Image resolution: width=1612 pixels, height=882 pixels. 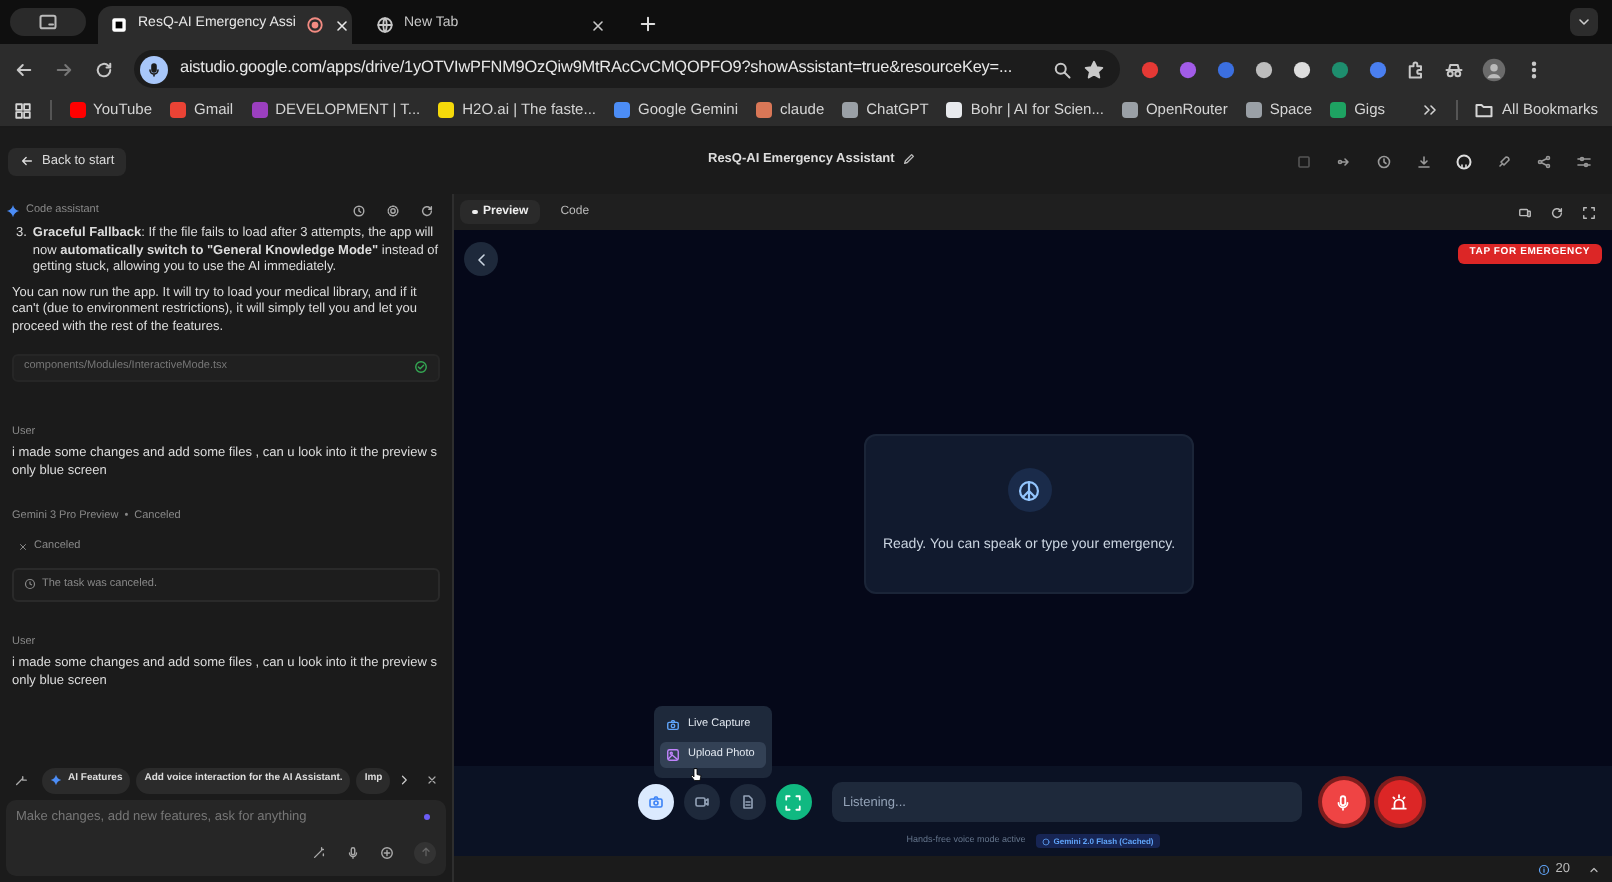 I want to click on back-button, so click(x=481, y=259).